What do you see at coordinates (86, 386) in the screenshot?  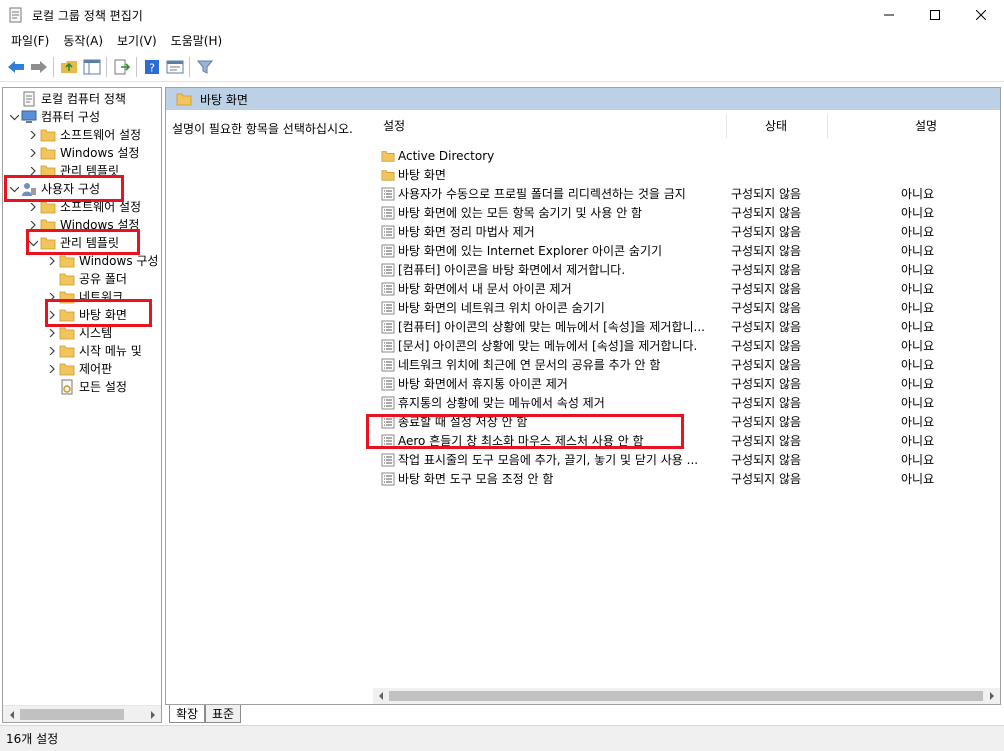 I see `tree-item: 모든 설정` at bounding box center [86, 386].